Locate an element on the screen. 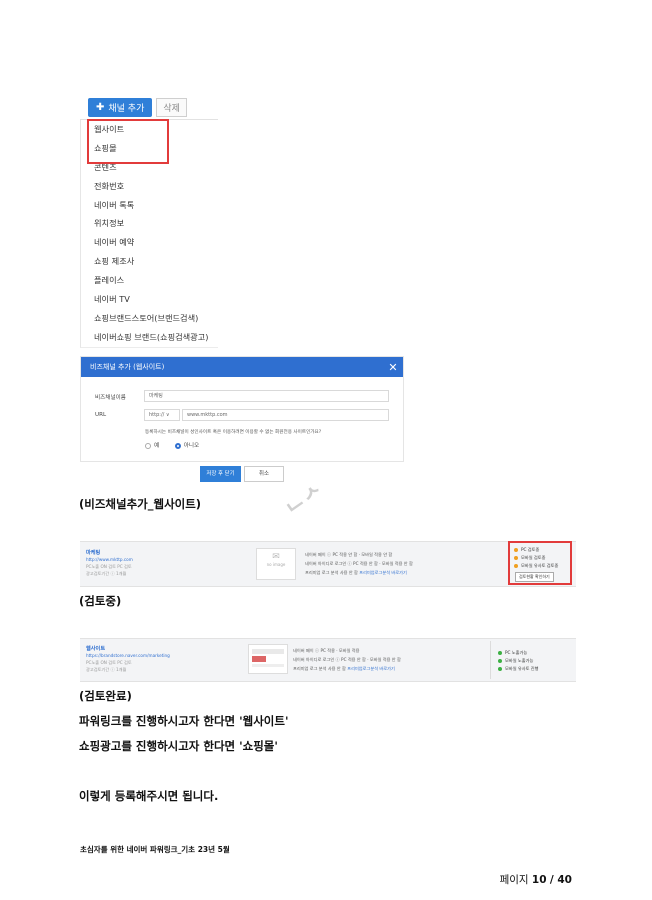 This screenshot has height=900, width=652. radio-yes-label: 예 is located at coordinates (157, 446).